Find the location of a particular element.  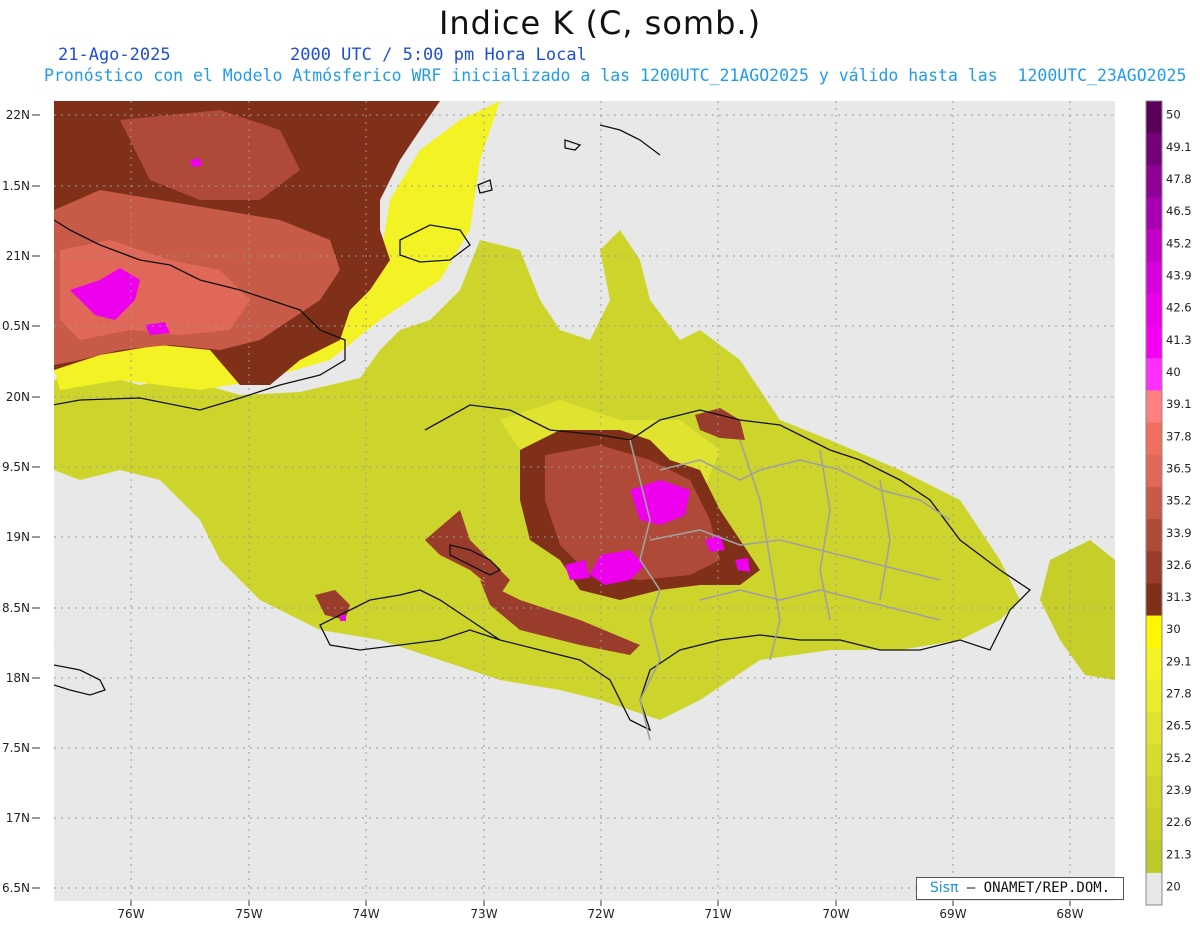

colorbar-label: 25.2 is located at coordinates (1179, 758).